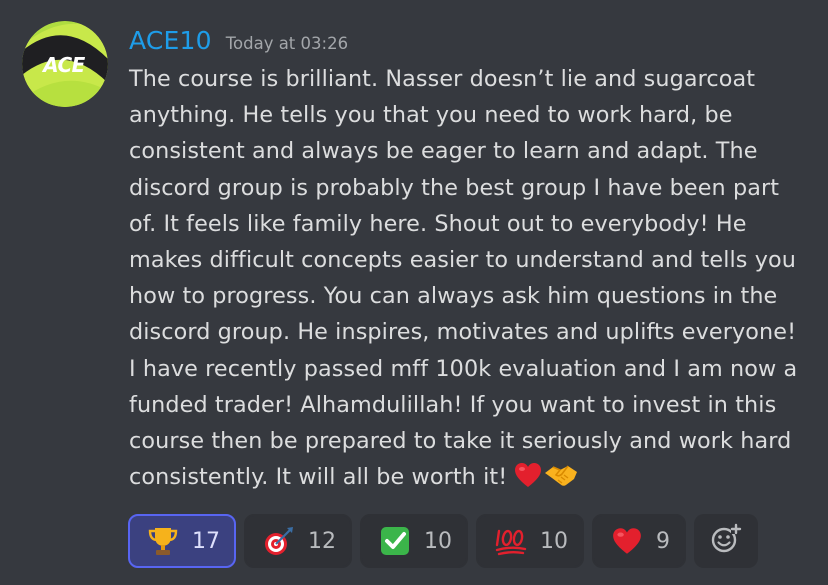 This screenshot has height=585, width=828. I want to click on reaction-hundred-points: 10, so click(530, 541).